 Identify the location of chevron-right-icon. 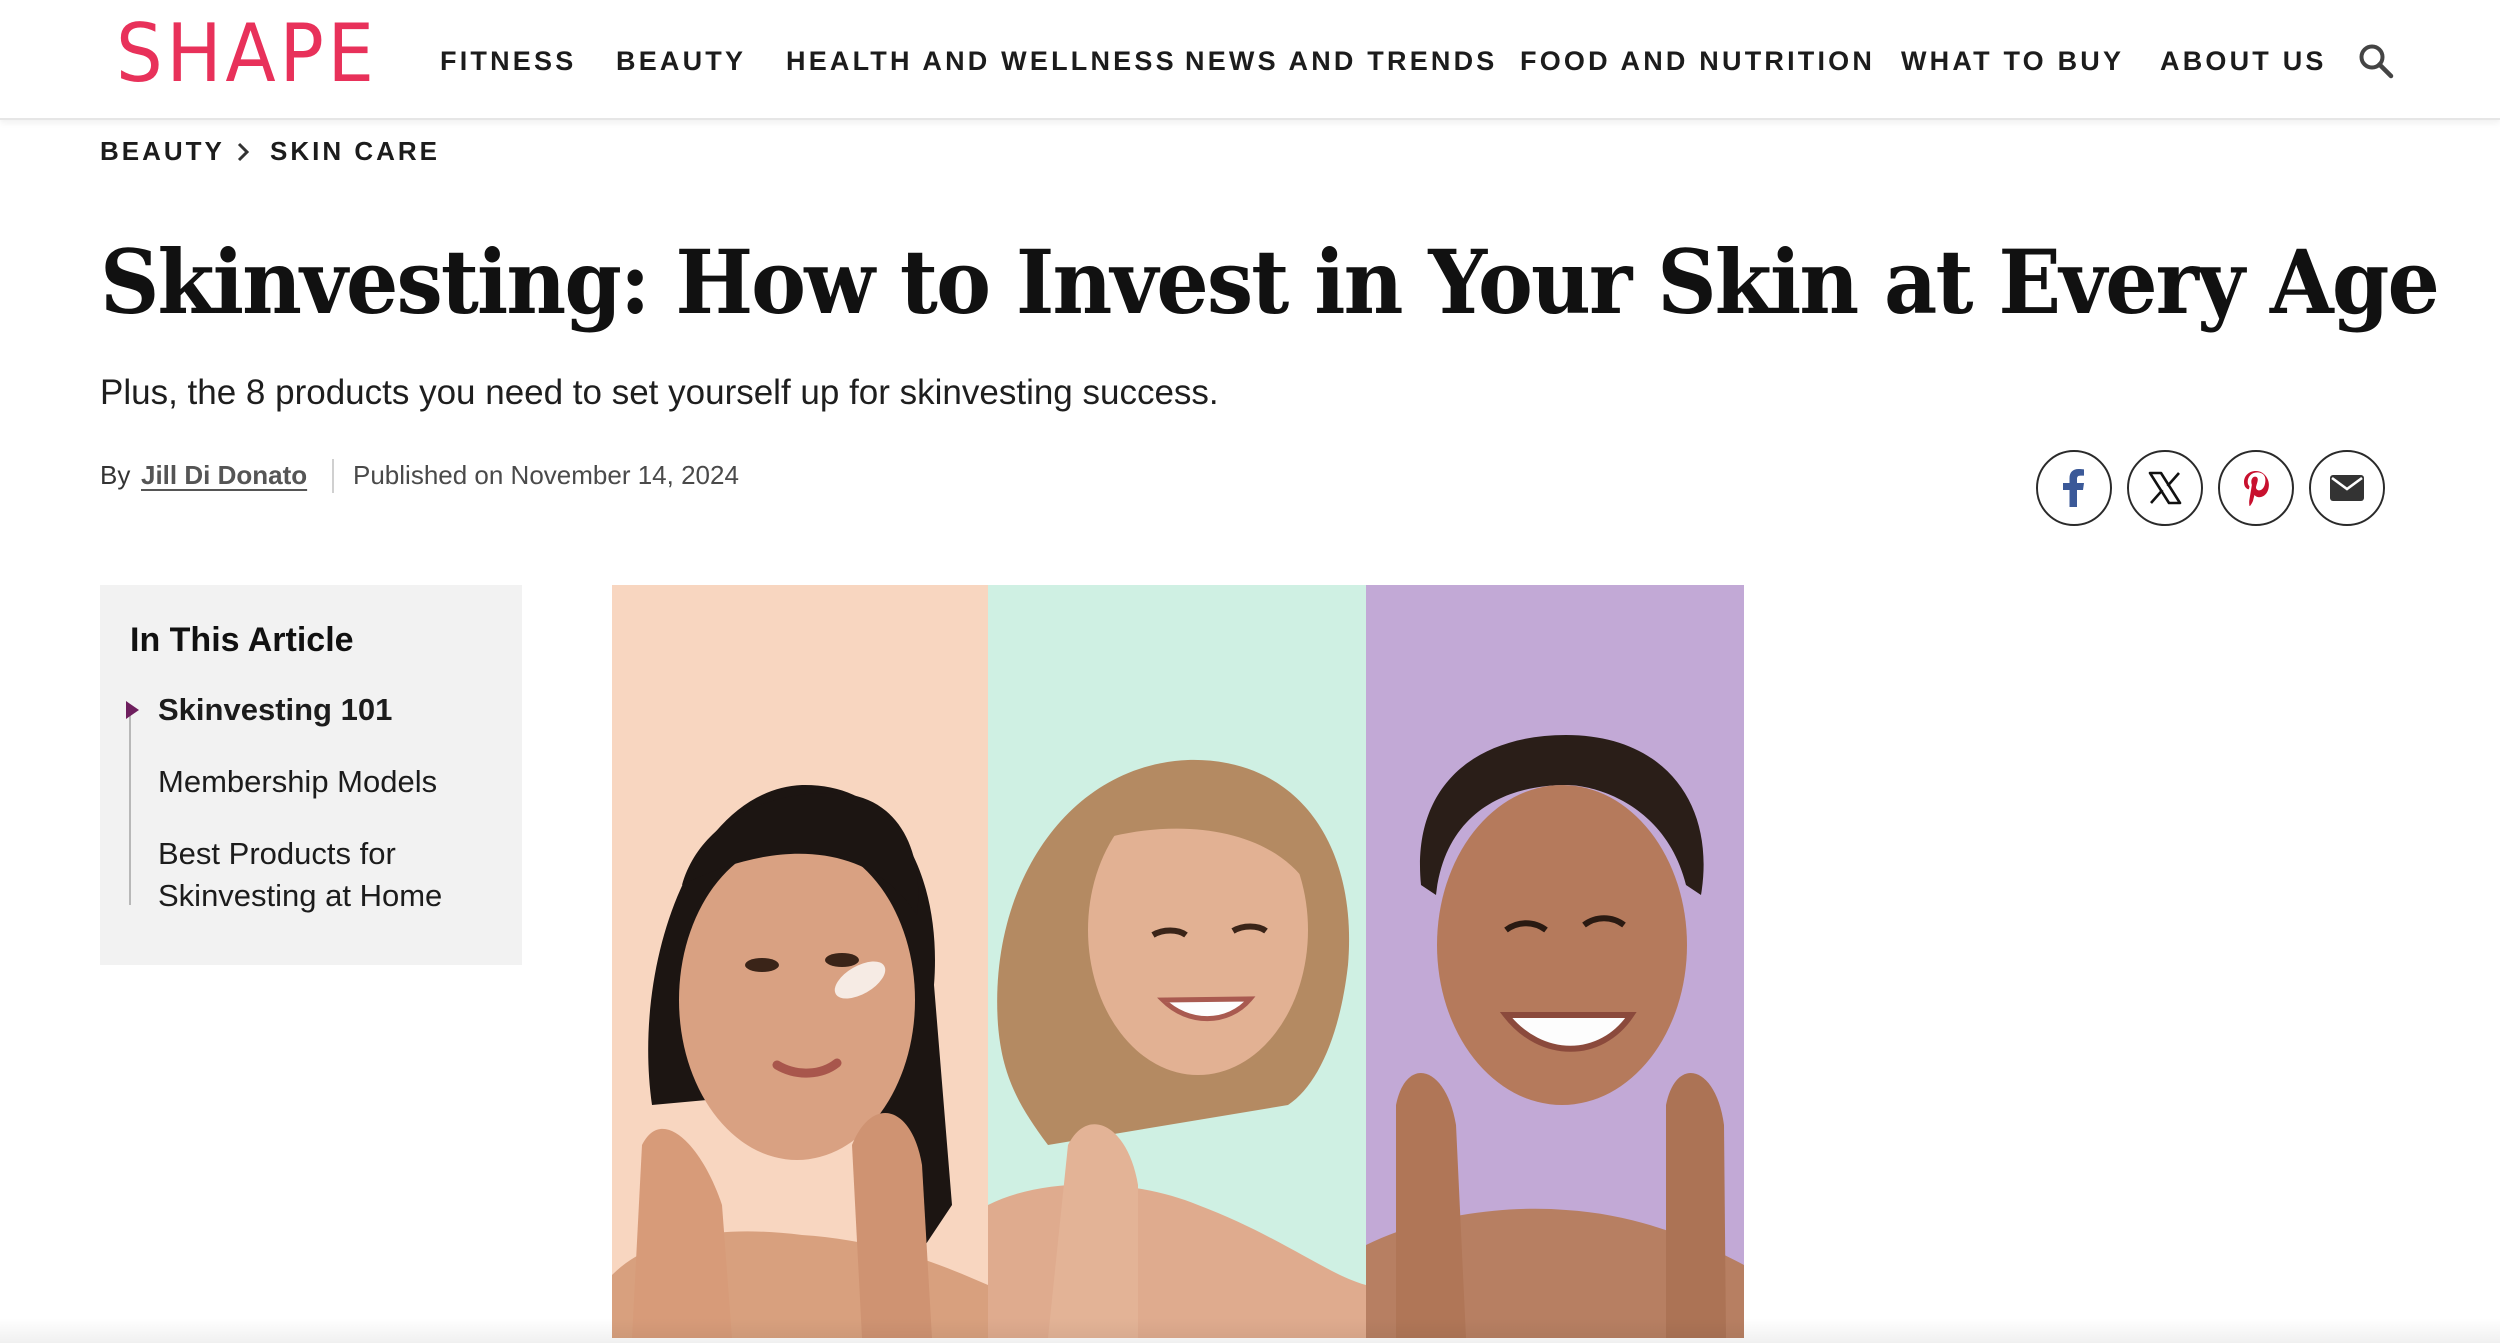
(243, 152).